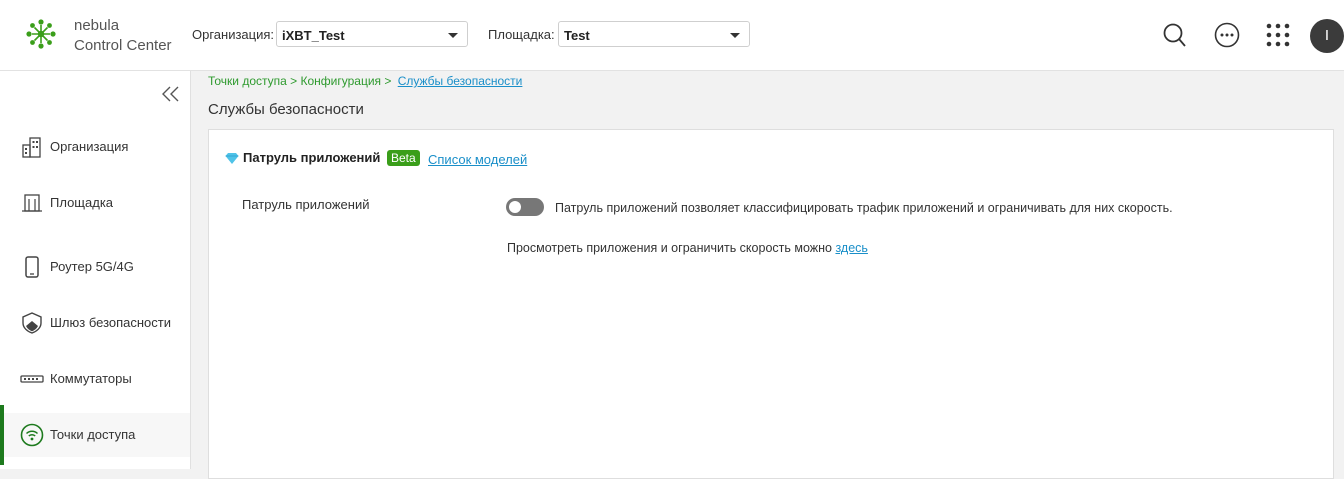  Describe the element at coordinates (32, 267) in the screenshot. I see `mobile-router-icon` at that location.